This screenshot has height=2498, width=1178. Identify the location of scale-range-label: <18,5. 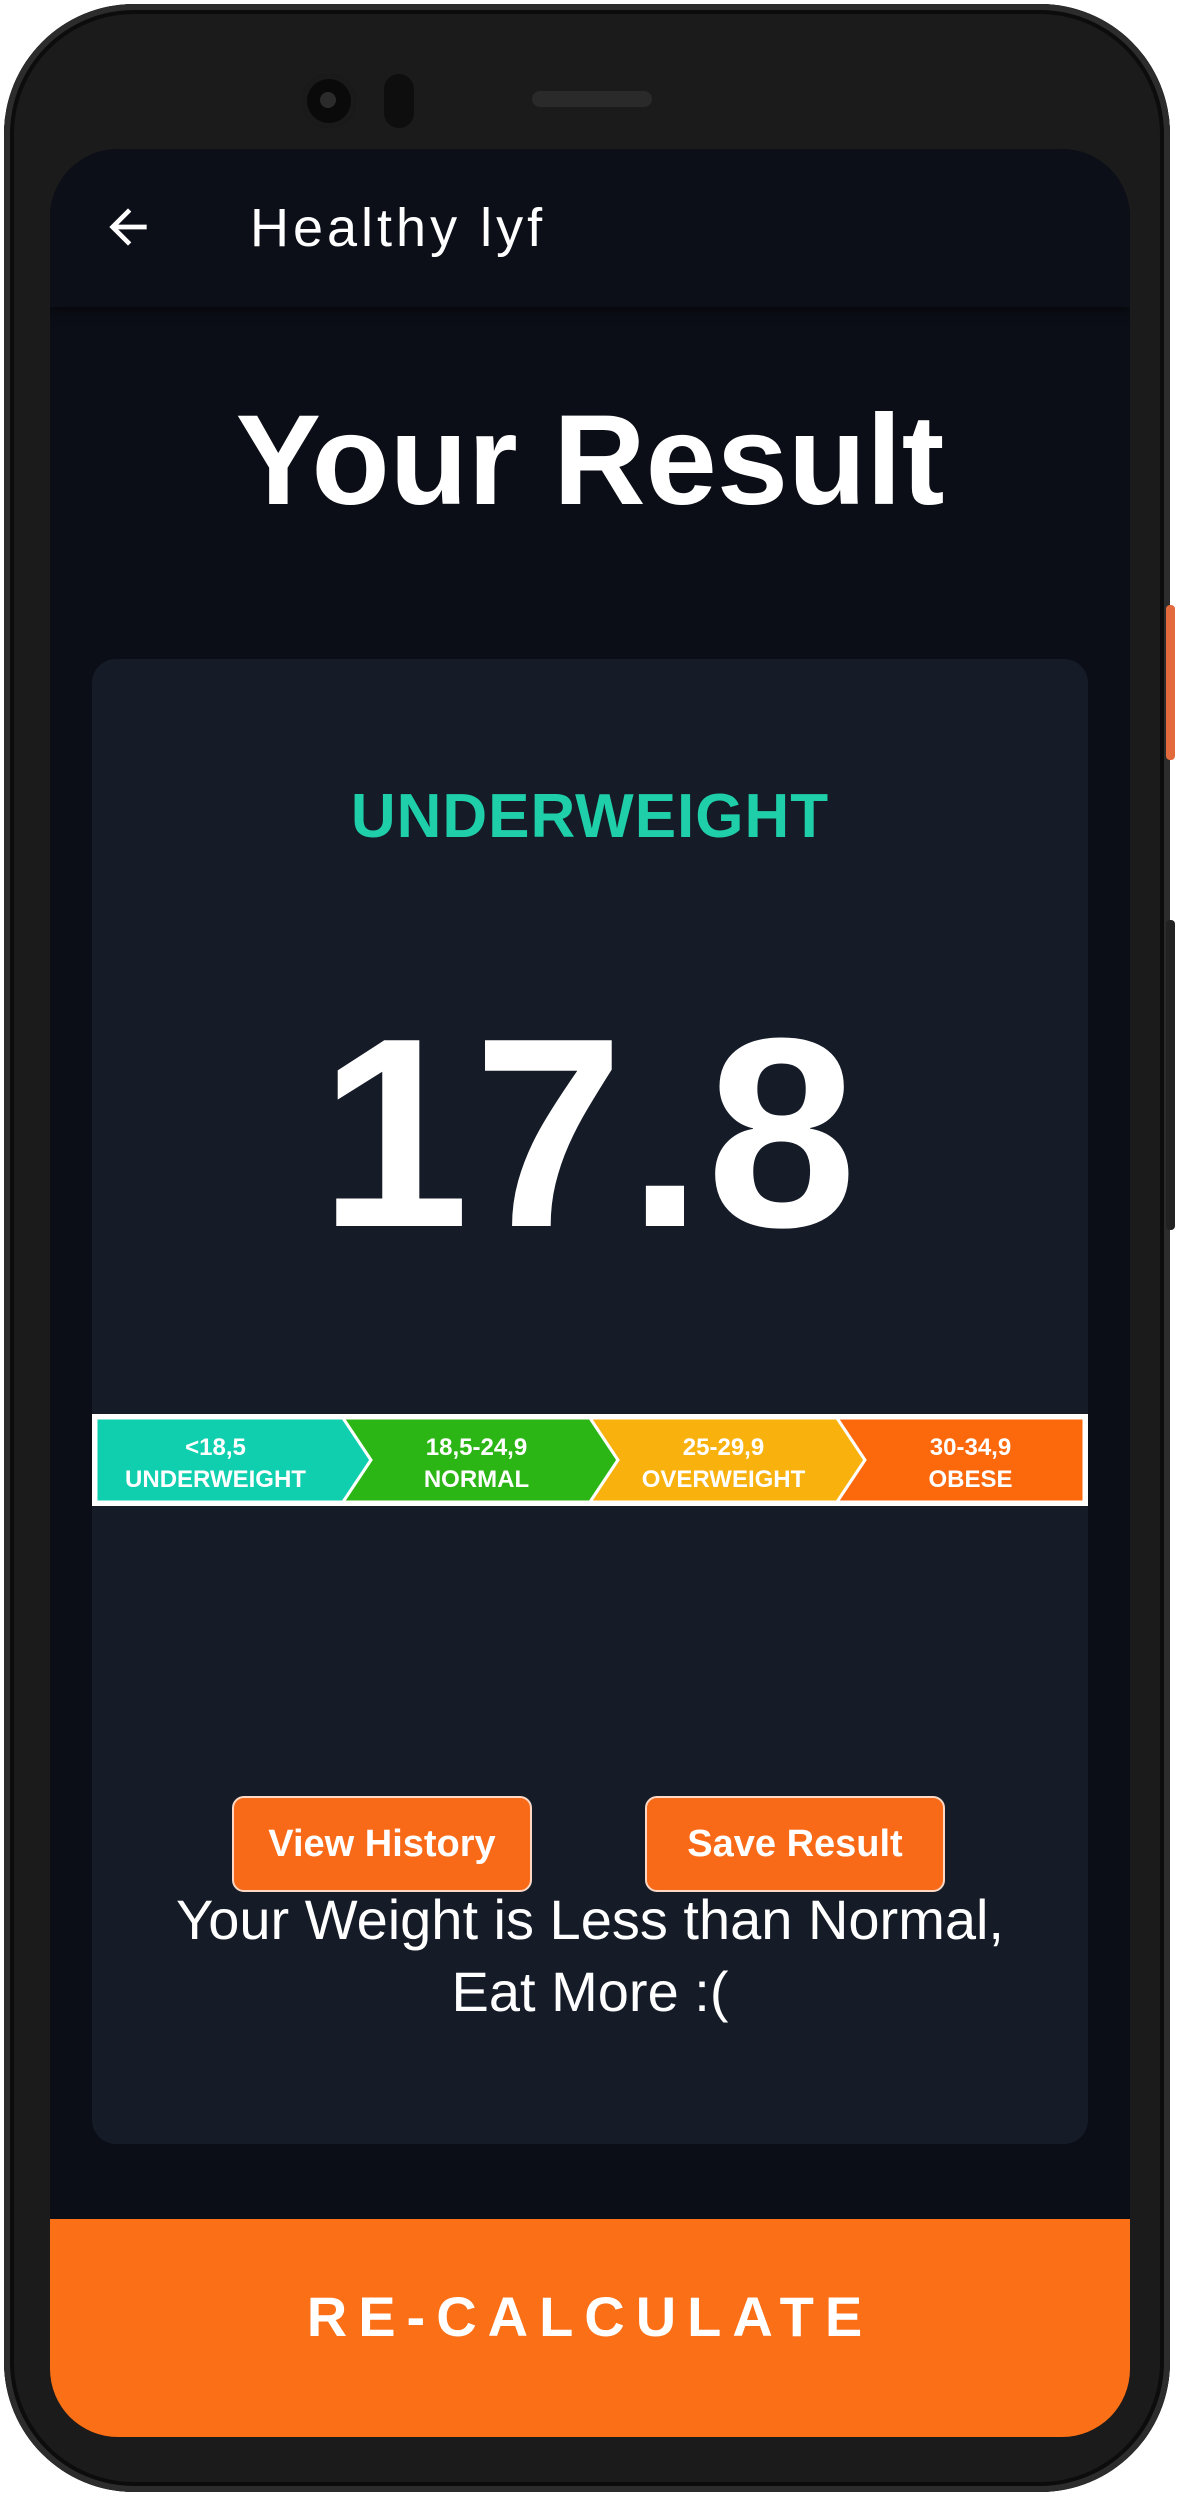
(215, 1447).